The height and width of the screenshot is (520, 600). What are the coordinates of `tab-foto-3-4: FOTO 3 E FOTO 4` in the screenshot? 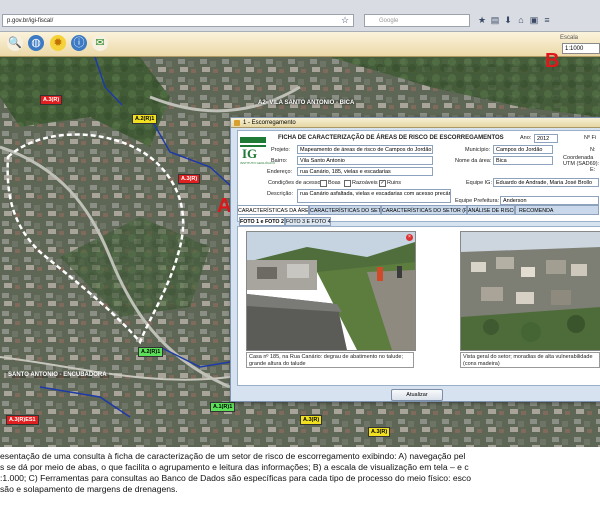 It's located at (308, 221).